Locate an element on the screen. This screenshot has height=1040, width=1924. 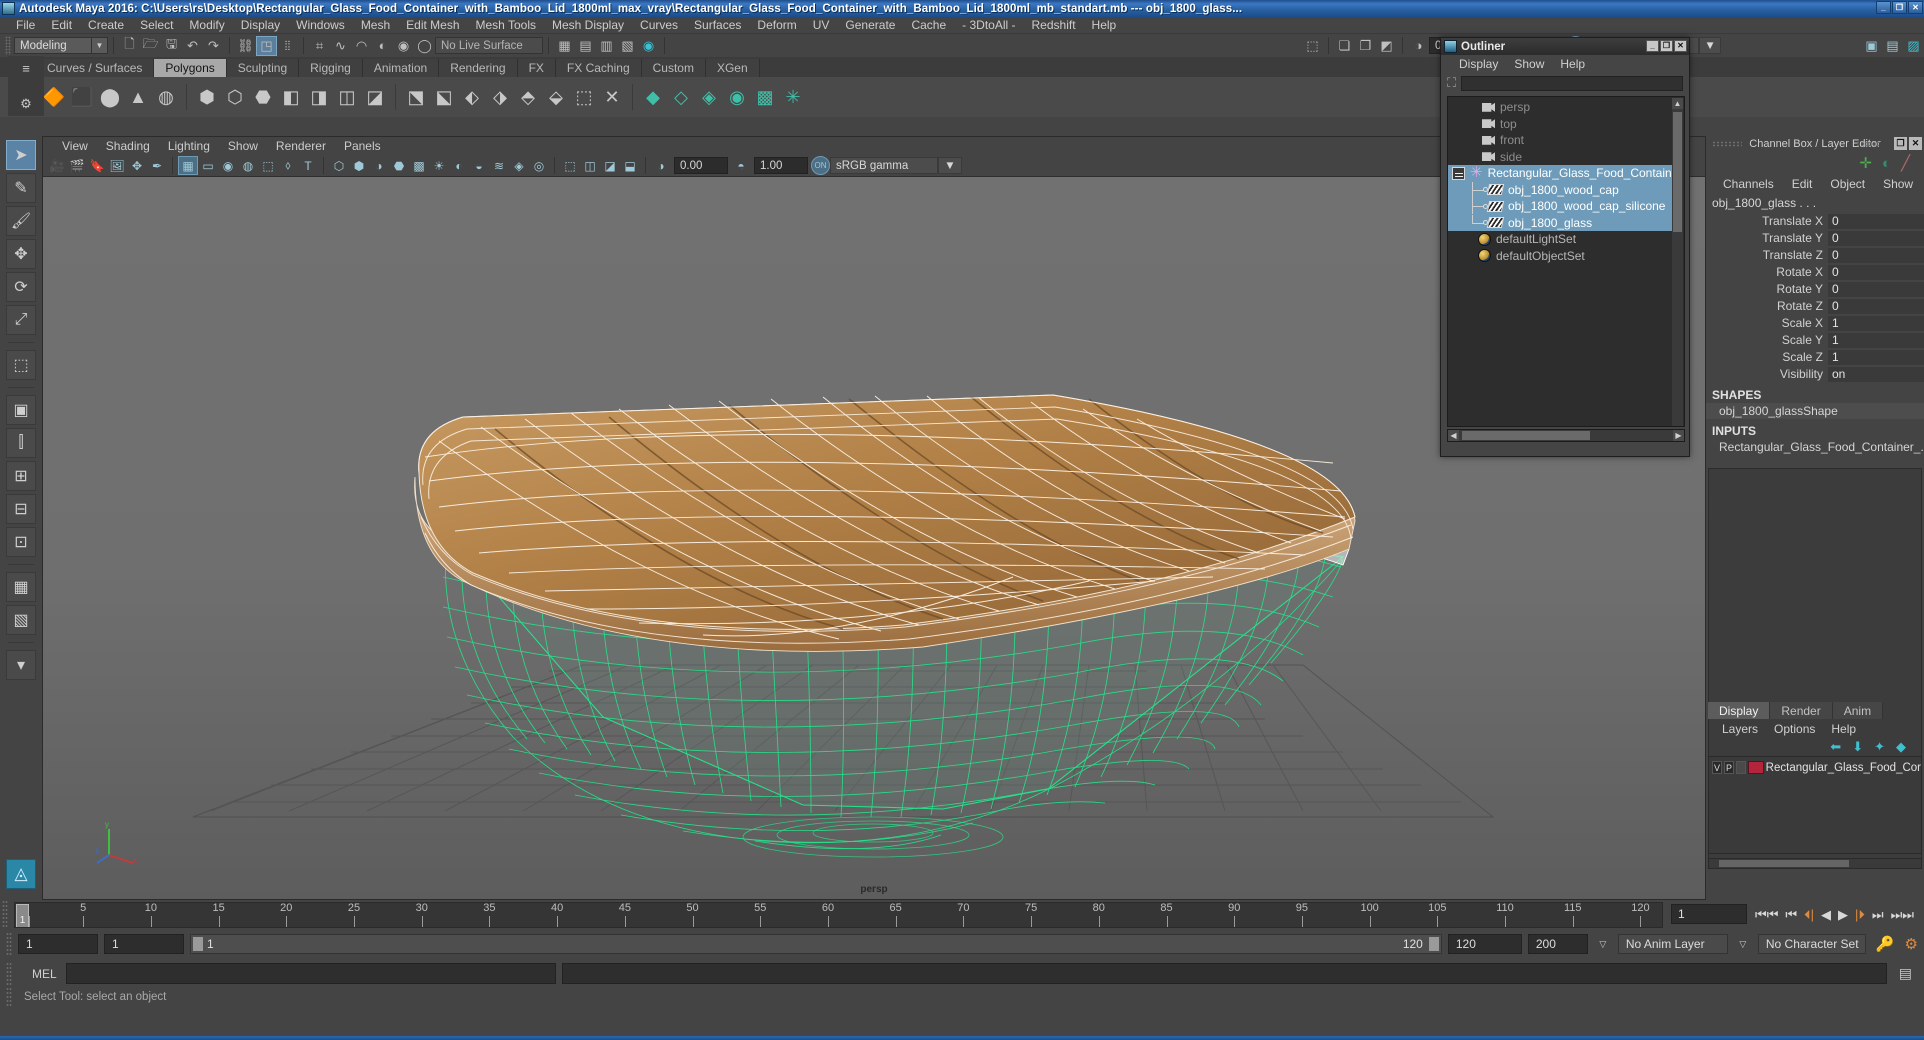
viewport-menu-panels: Panels is located at coordinates (362, 146).